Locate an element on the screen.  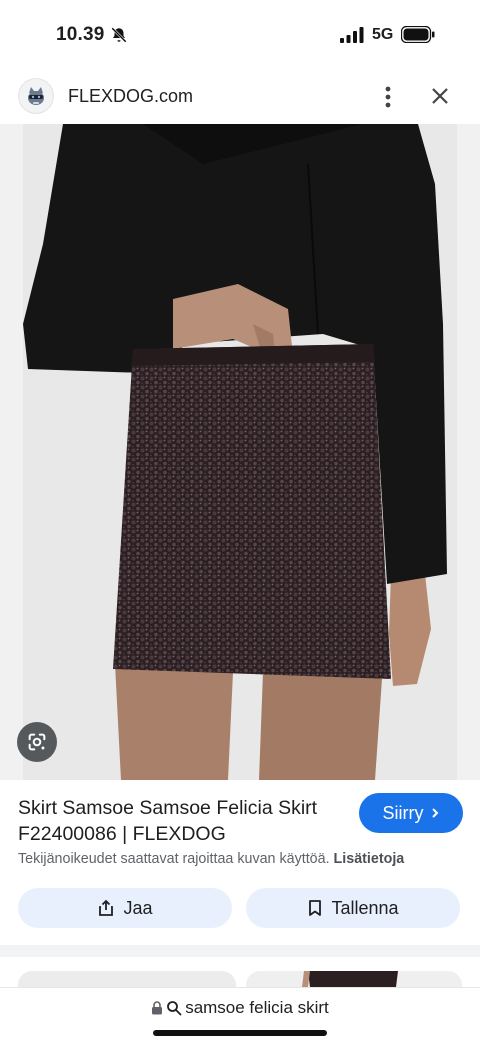
site-name: FLEXDOG.com is located at coordinates (131, 96).